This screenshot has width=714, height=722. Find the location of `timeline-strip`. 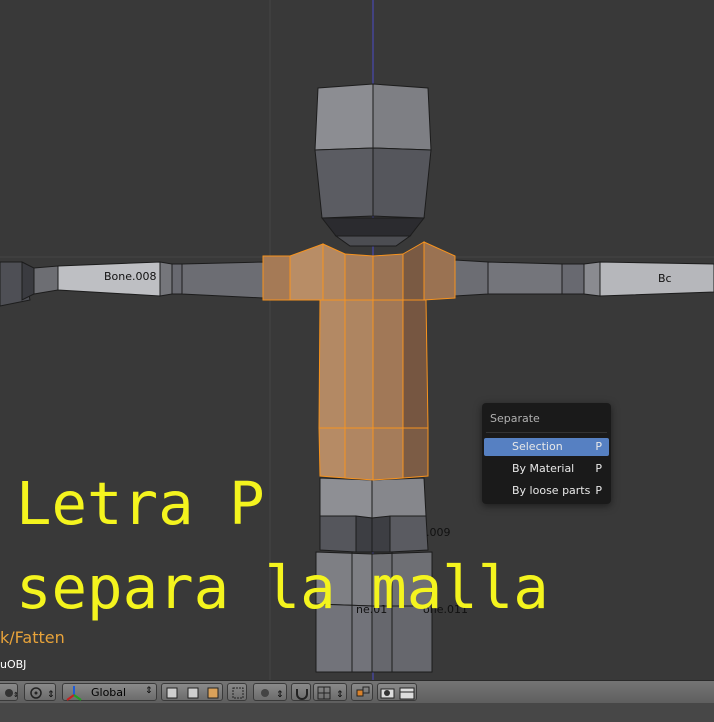

timeline-strip is located at coordinates (357, 712).